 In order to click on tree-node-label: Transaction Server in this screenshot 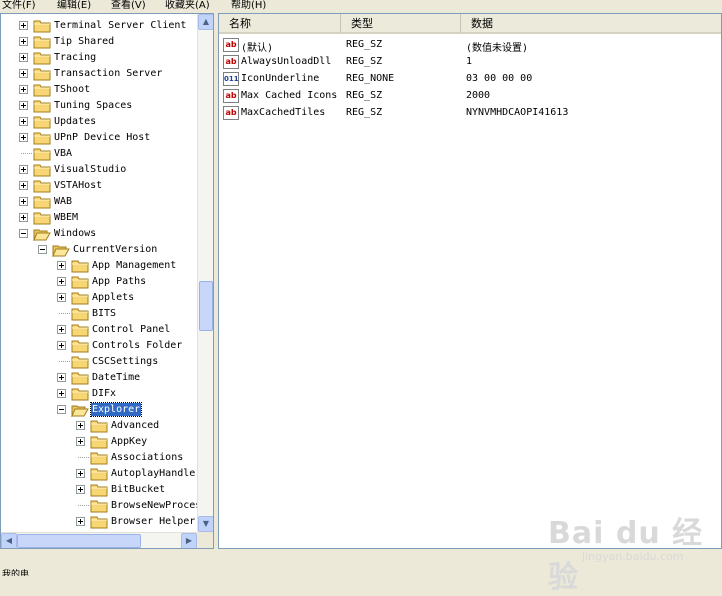, I will do `click(108, 73)`.